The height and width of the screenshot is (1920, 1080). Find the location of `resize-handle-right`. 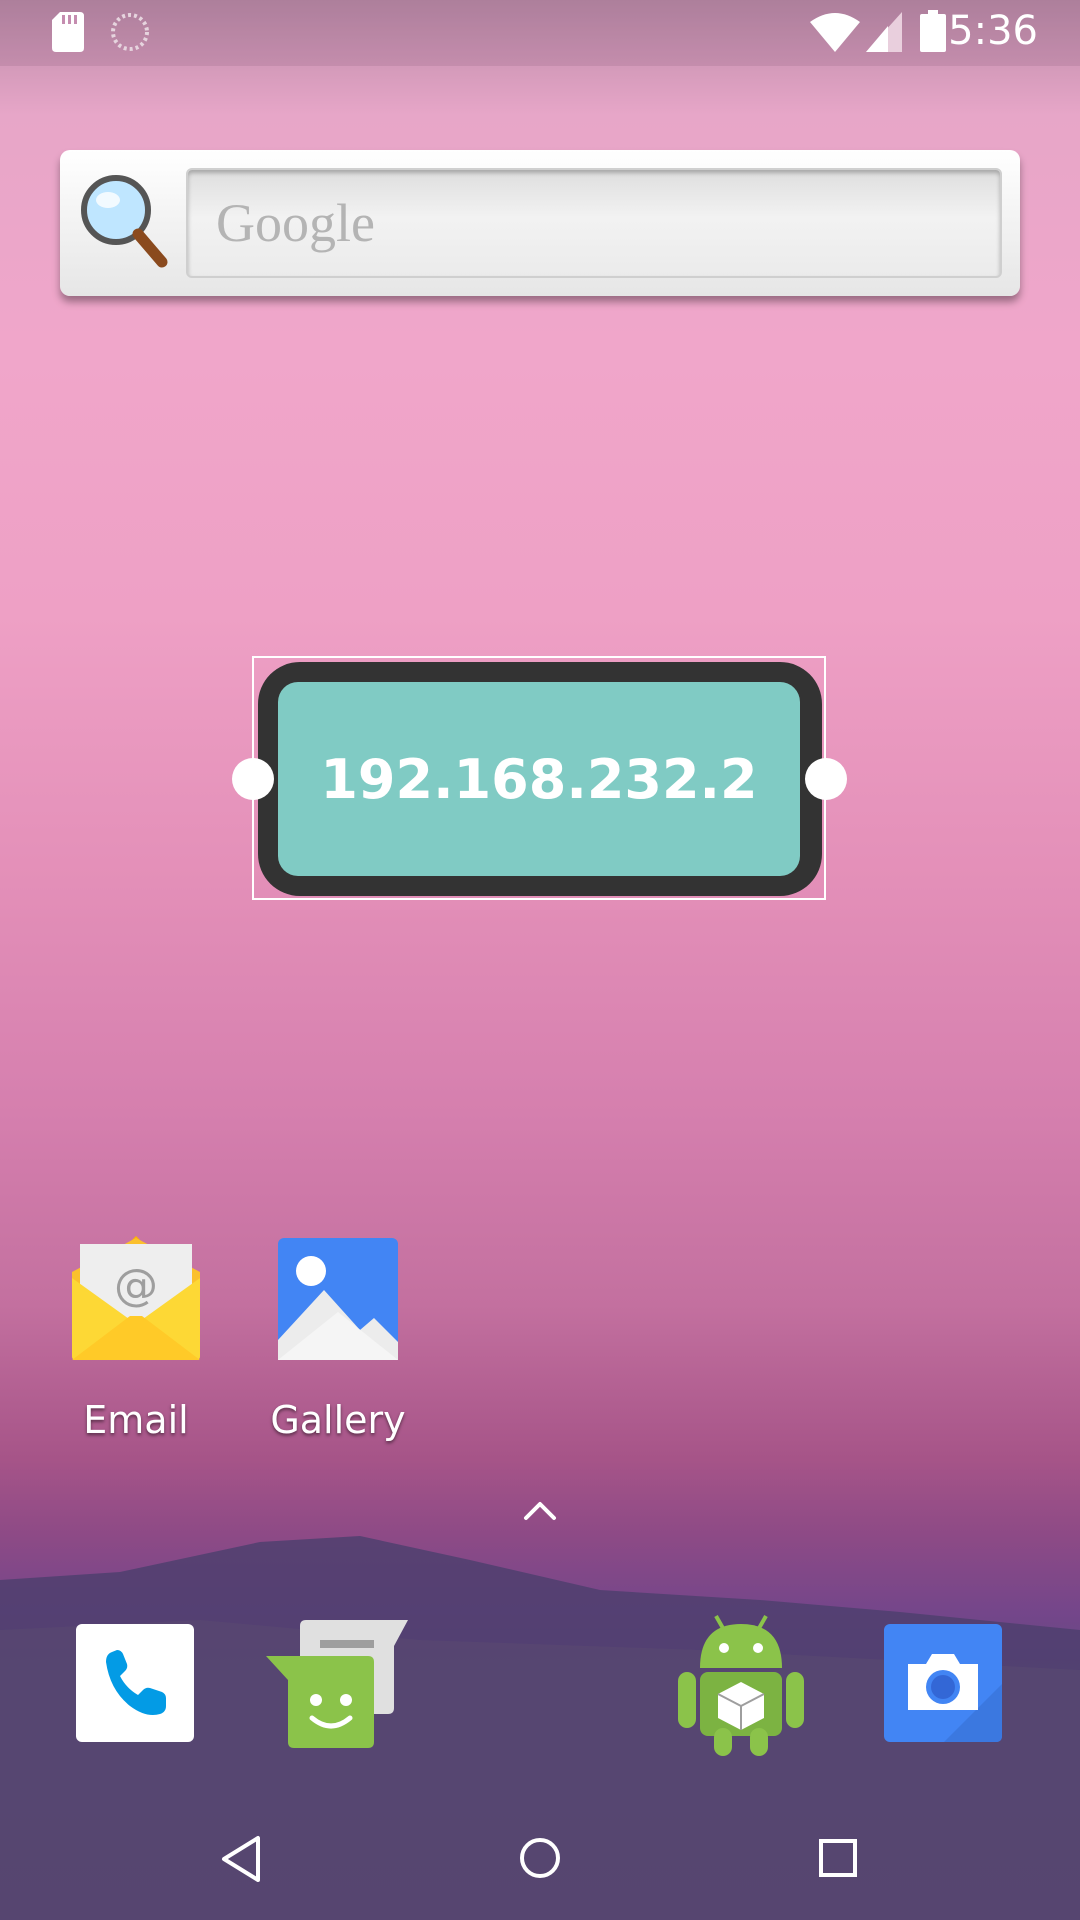

resize-handle-right is located at coordinates (826, 779).